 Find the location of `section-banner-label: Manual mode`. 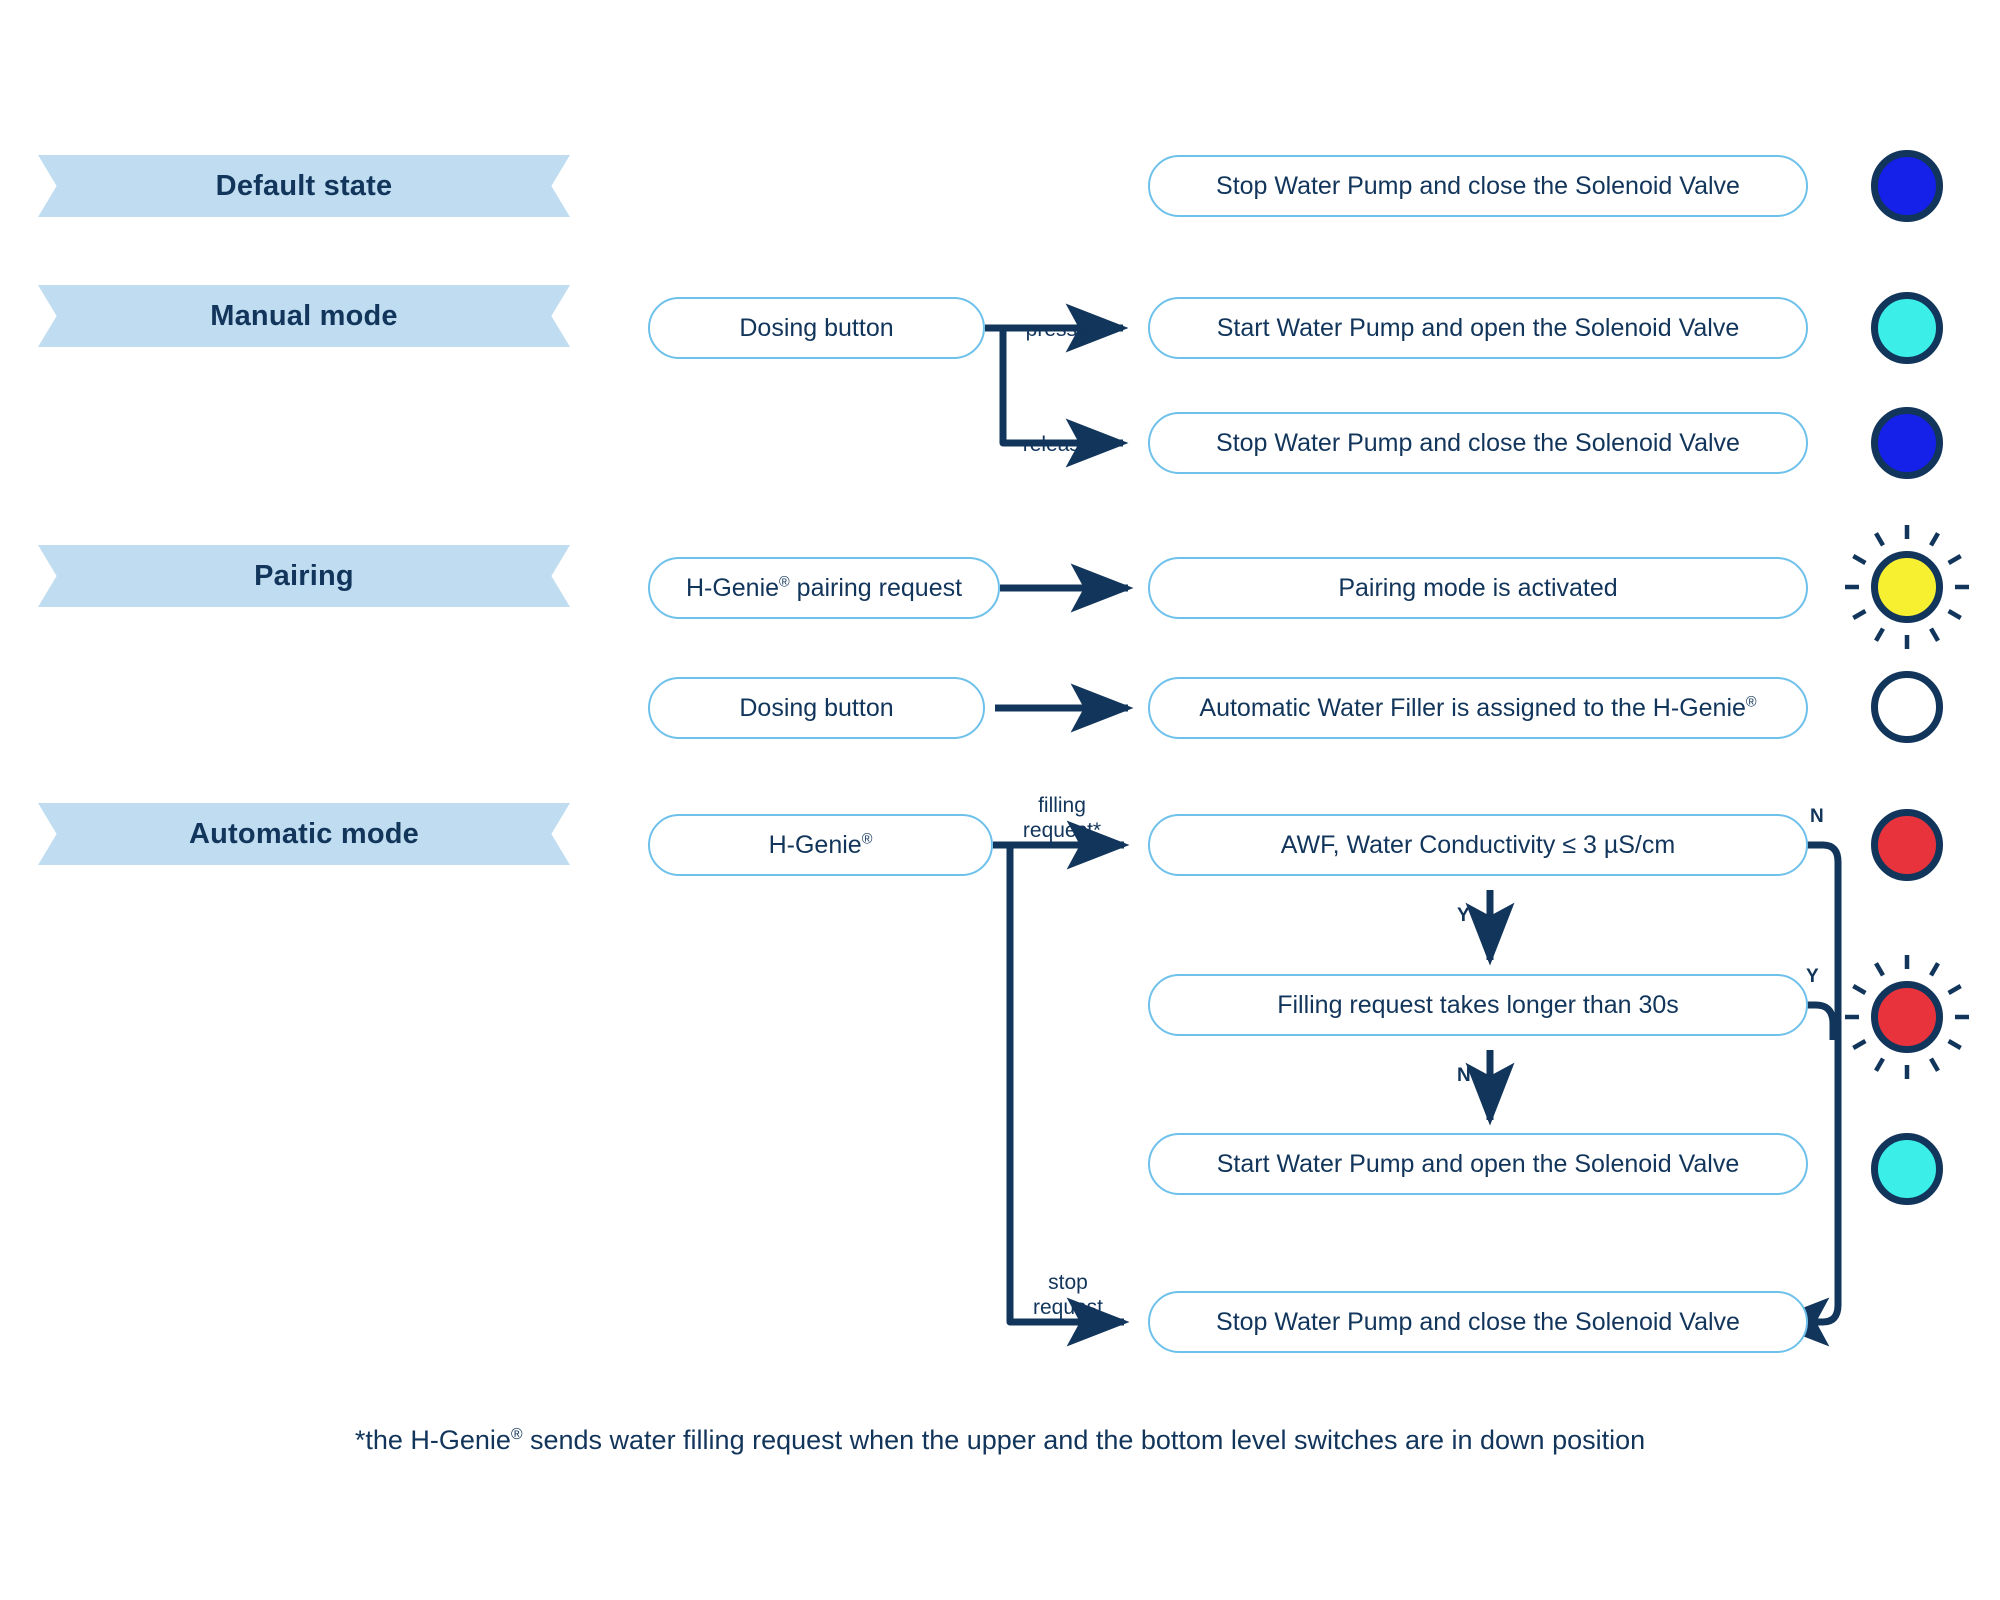

section-banner-label: Manual mode is located at coordinates (304, 315).